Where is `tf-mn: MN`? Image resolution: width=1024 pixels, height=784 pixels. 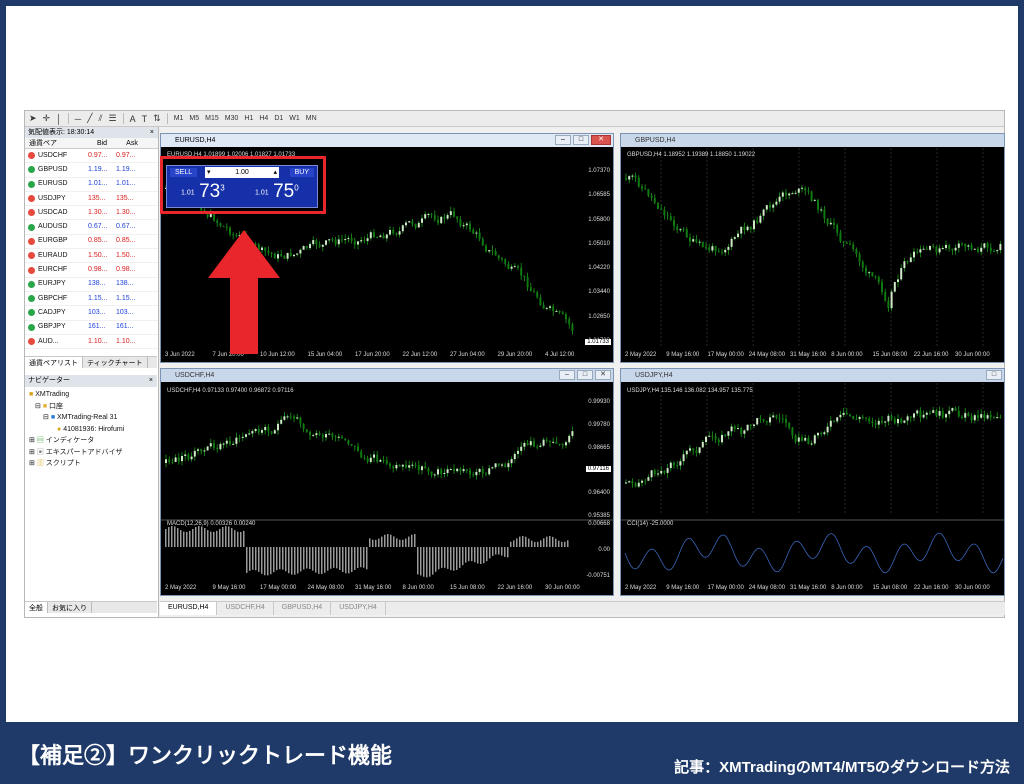 tf-mn: MN is located at coordinates (311, 118).